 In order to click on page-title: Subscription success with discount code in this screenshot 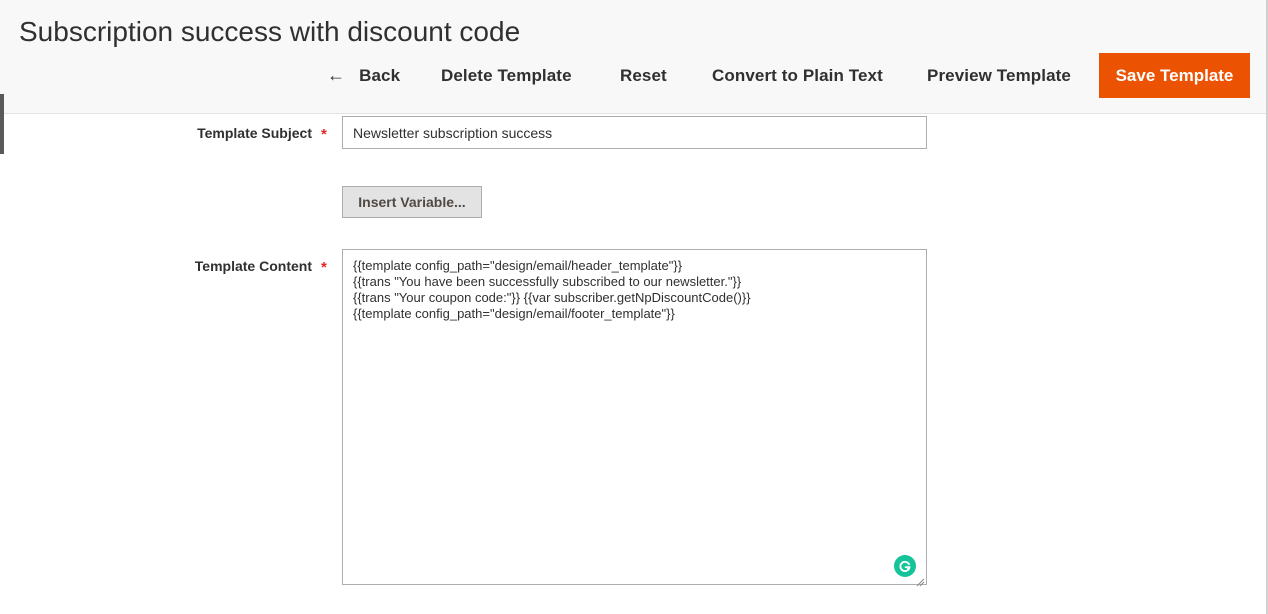, I will do `click(270, 31)`.